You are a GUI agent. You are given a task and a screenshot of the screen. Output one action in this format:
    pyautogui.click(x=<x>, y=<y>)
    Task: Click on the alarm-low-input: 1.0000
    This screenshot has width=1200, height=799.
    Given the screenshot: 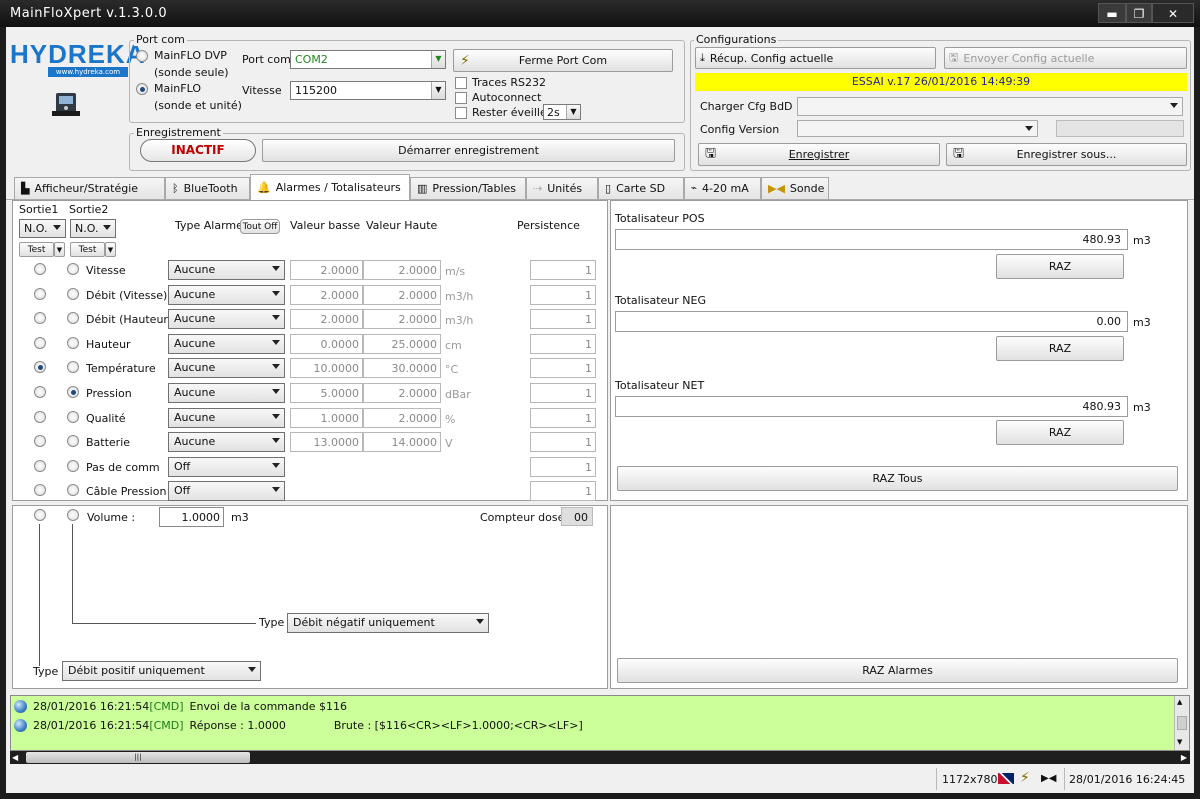 What is the action you would take?
    pyautogui.click(x=326, y=418)
    